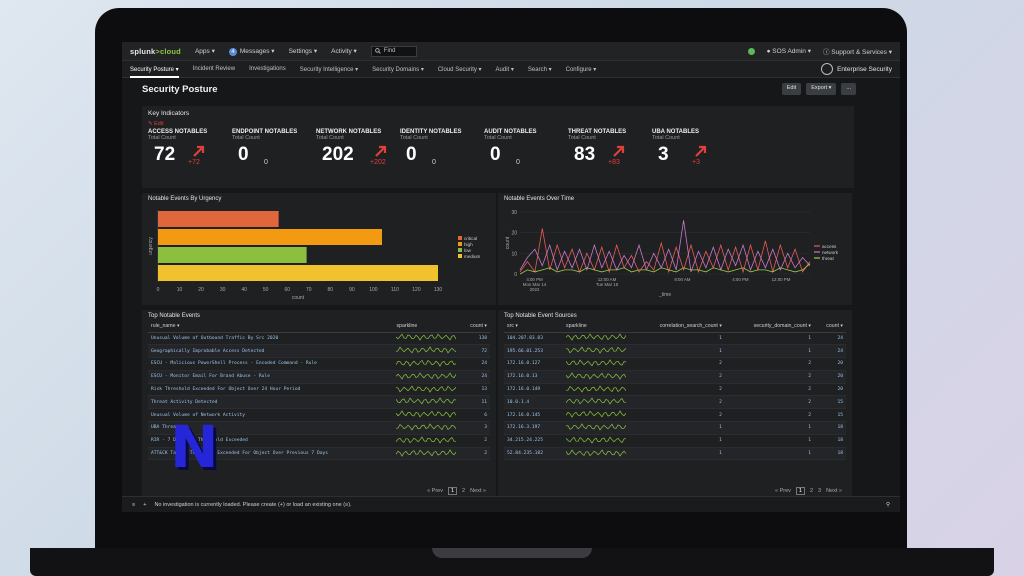 This screenshot has width=1024, height=576. I want to click on health-status-icon, so click(751, 51).